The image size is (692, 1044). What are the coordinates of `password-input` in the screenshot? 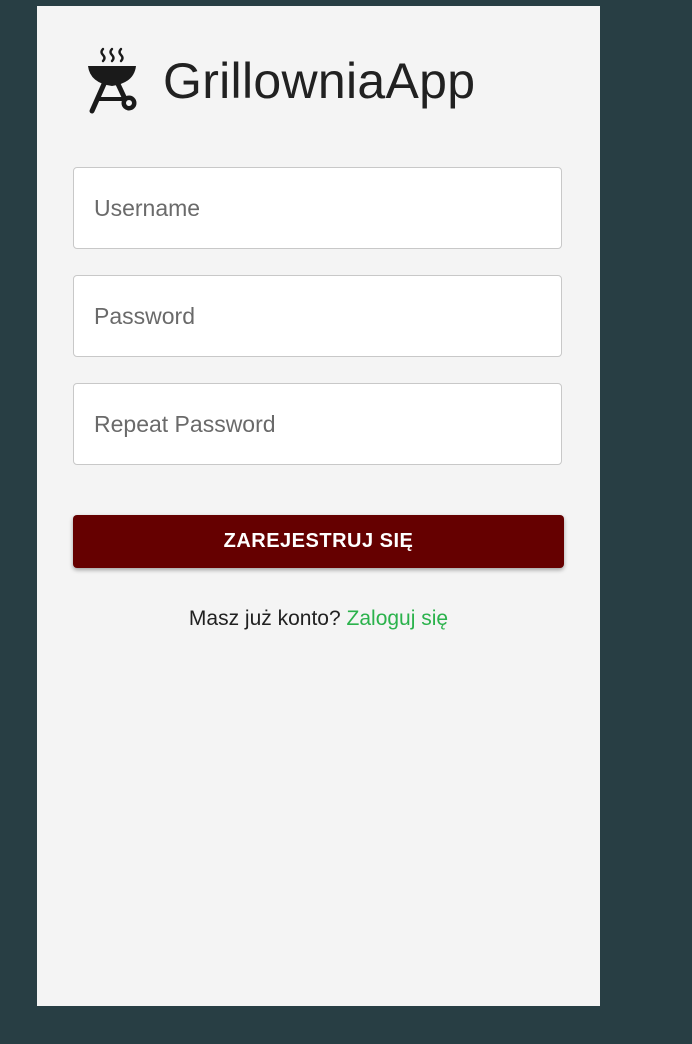 It's located at (317, 316).